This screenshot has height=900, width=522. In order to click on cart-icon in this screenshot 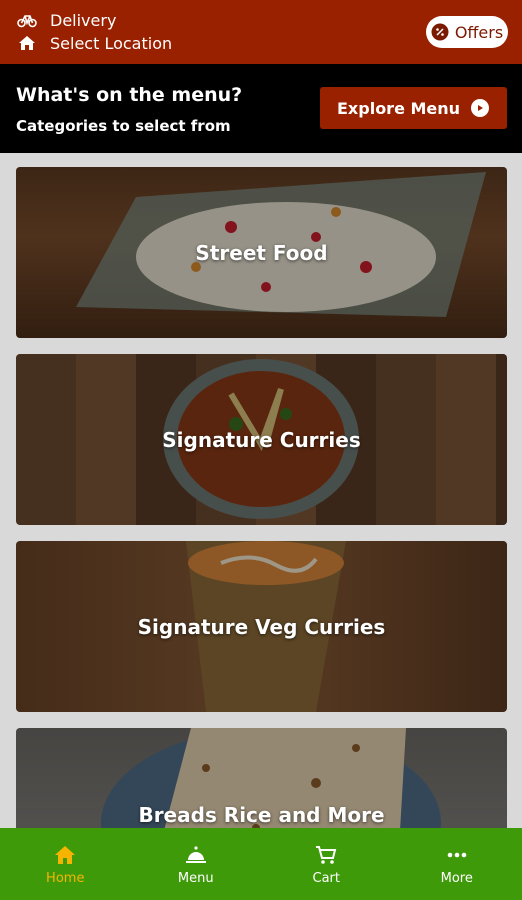, I will do `click(326, 855)`.